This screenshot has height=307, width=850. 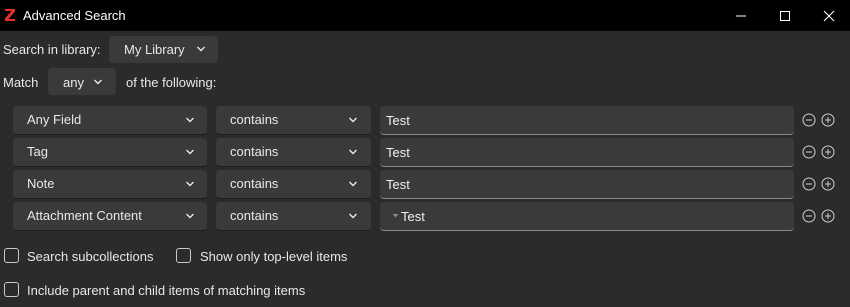 I want to click on zotero-logo-icon, so click(x=10, y=15).